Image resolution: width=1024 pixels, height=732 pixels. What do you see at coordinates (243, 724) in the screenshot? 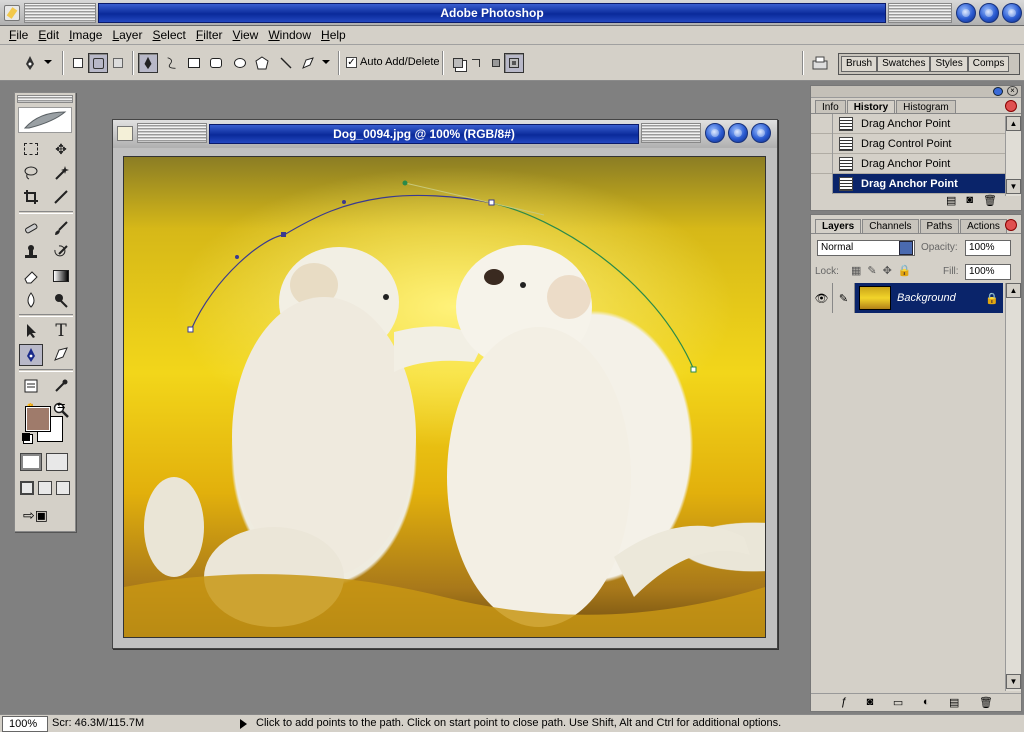
I see `status-menu-arrow-icon` at bounding box center [243, 724].